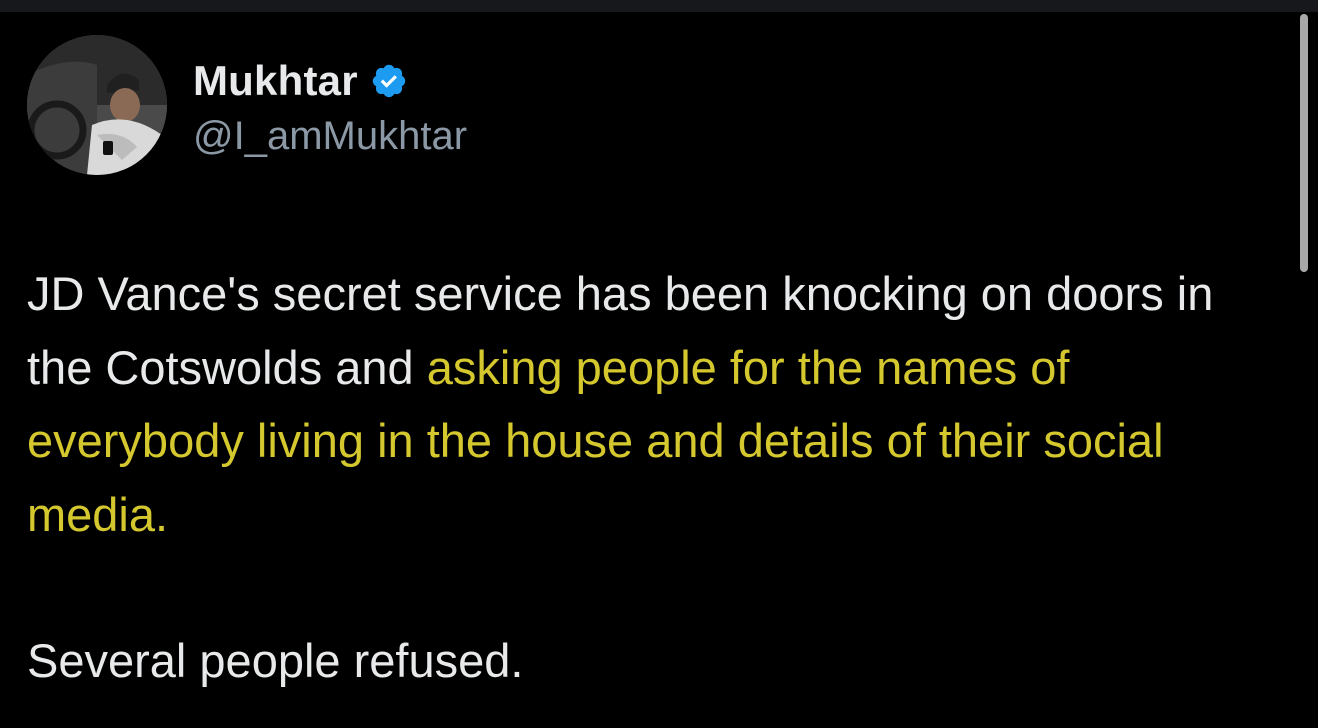 This screenshot has width=1318, height=728. Describe the element at coordinates (275, 81) in the screenshot. I see `author-display-name: Mukhtar` at that location.